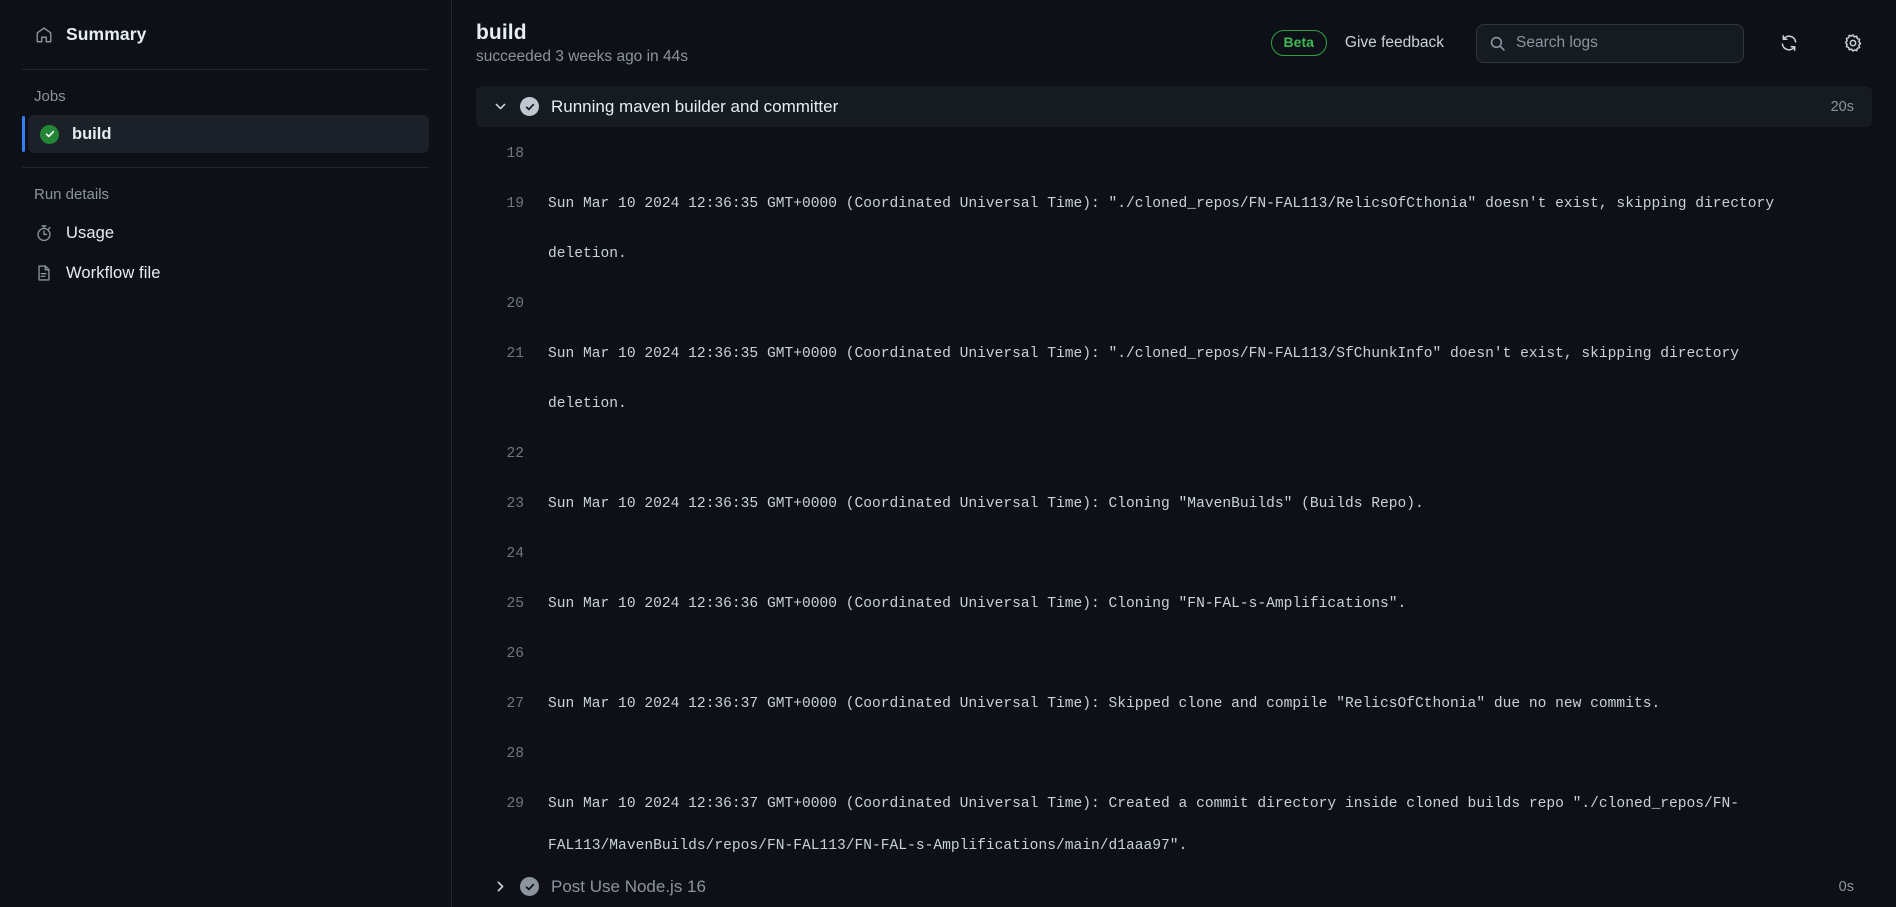 The height and width of the screenshot is (907, 1896). What do you see at coordinates (1298, 43) in the screenshot?
I see `beta-badge: Beta` at bounding box center [1298, 43].